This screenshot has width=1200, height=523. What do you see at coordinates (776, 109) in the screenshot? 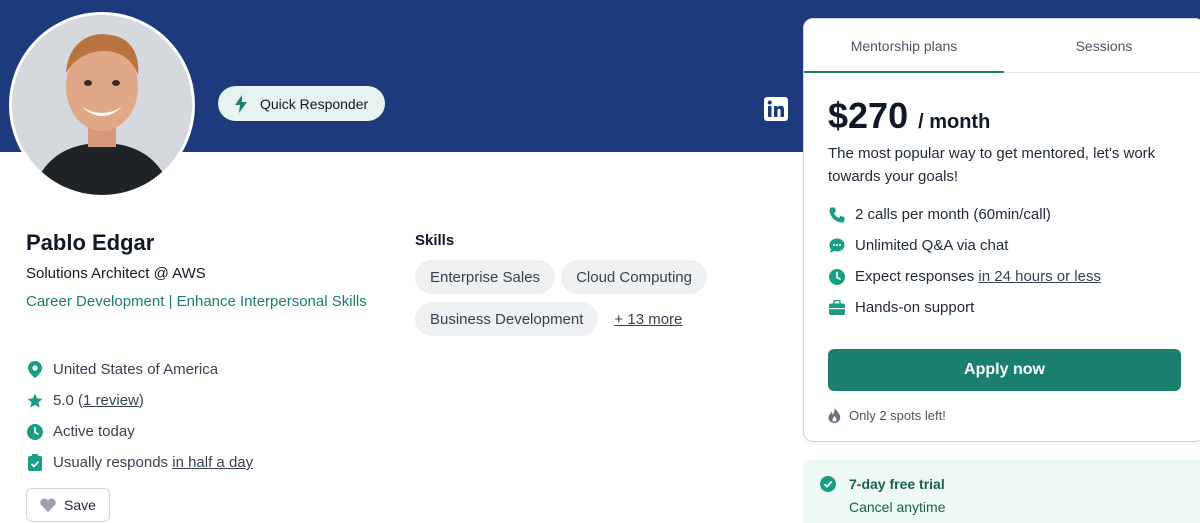
I see `linkedin-icon` at bounding box center [776, 109].